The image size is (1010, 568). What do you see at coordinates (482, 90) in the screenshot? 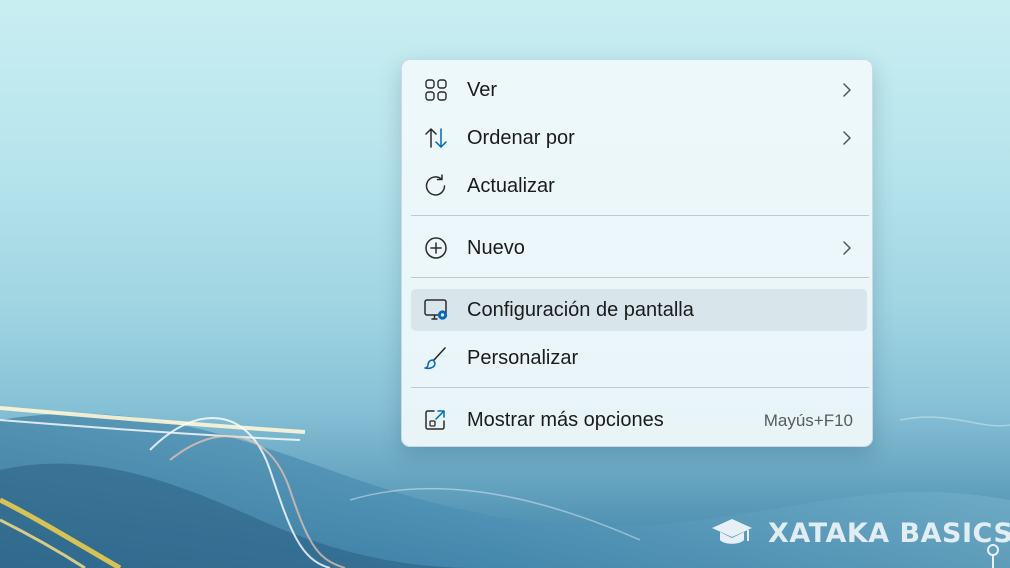
I see `menu-item-label: Ver` at bounding box center [482, 90].